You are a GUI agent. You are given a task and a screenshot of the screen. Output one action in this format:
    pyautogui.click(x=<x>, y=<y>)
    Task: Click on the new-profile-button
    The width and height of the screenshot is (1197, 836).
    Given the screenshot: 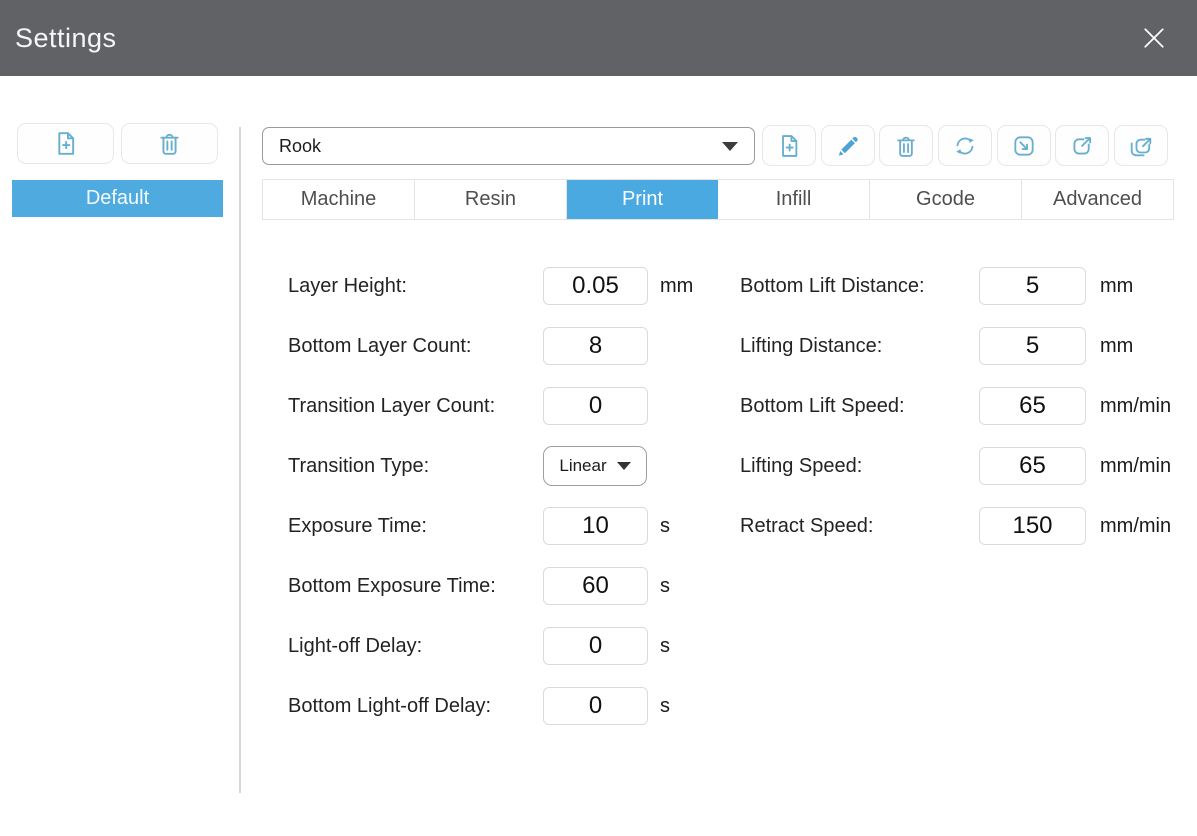 What is the action you would take?
    pyautogui.click(x=789, y=145)
    